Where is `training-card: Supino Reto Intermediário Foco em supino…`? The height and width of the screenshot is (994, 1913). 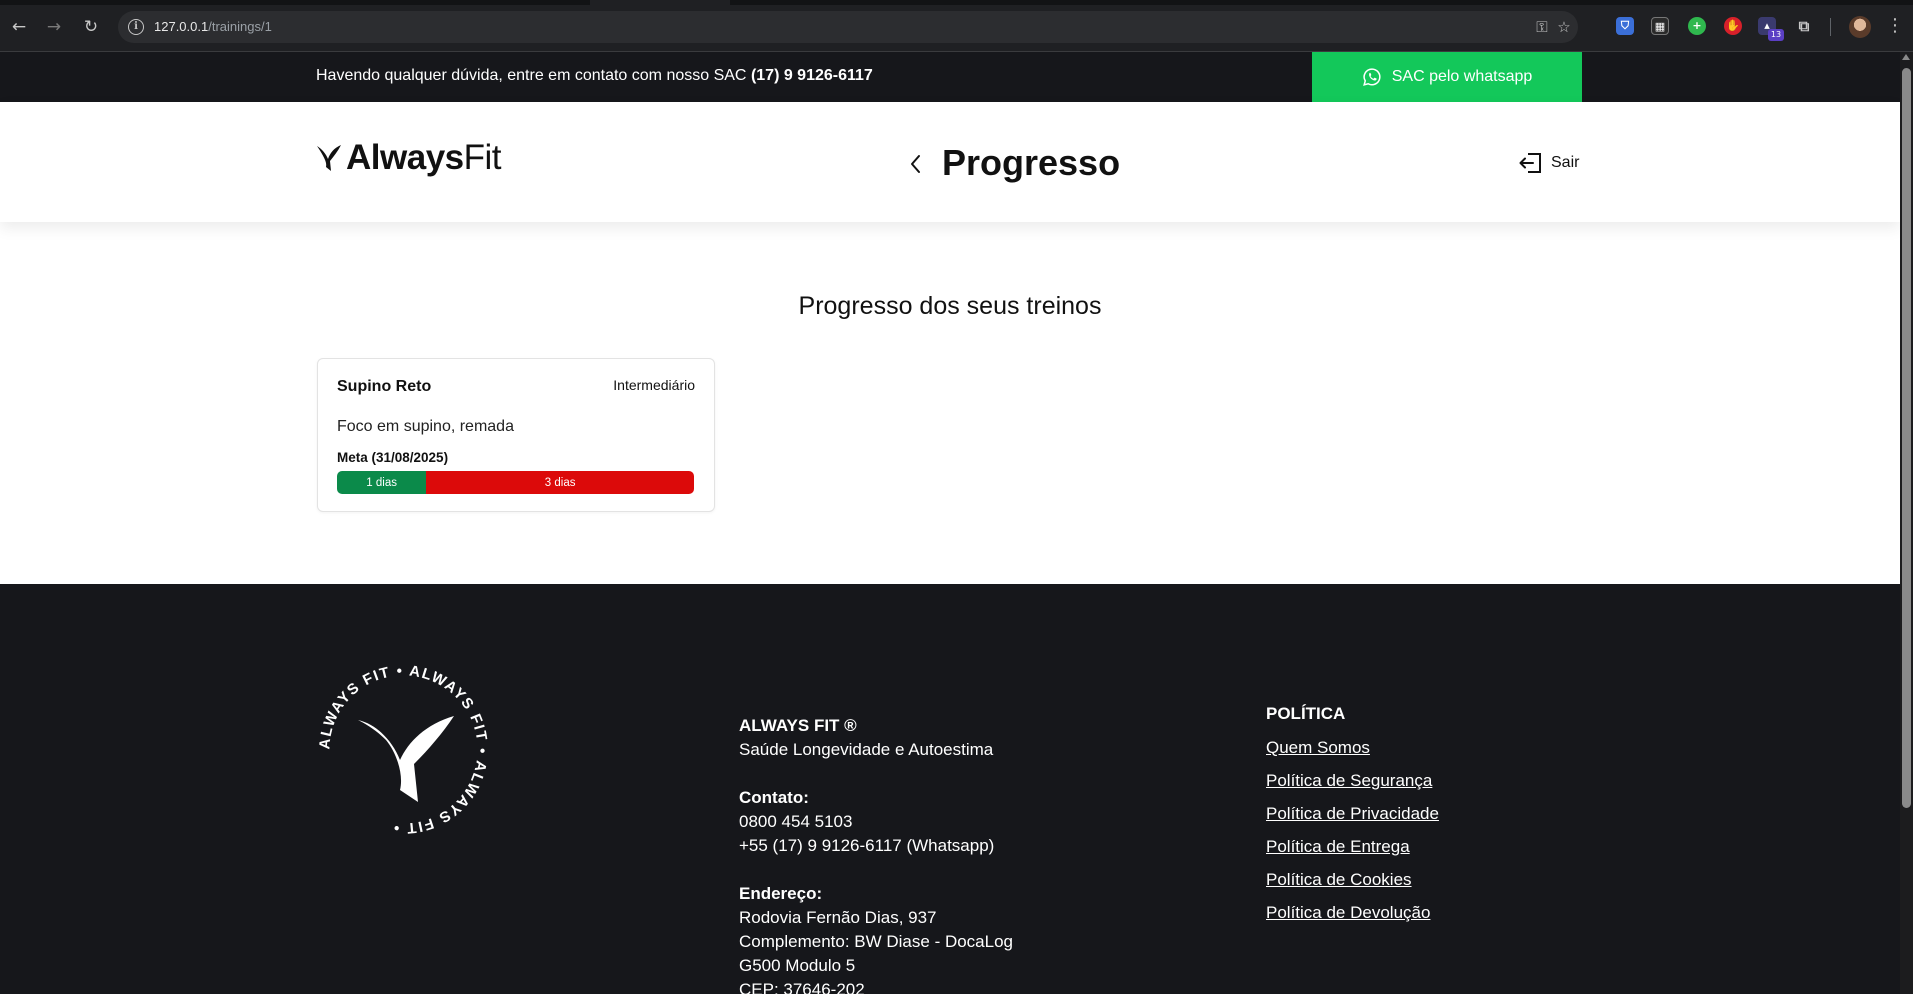 training-card: Supino Reto Intermediário Foco em supino… is located at coordinates (516, 435).